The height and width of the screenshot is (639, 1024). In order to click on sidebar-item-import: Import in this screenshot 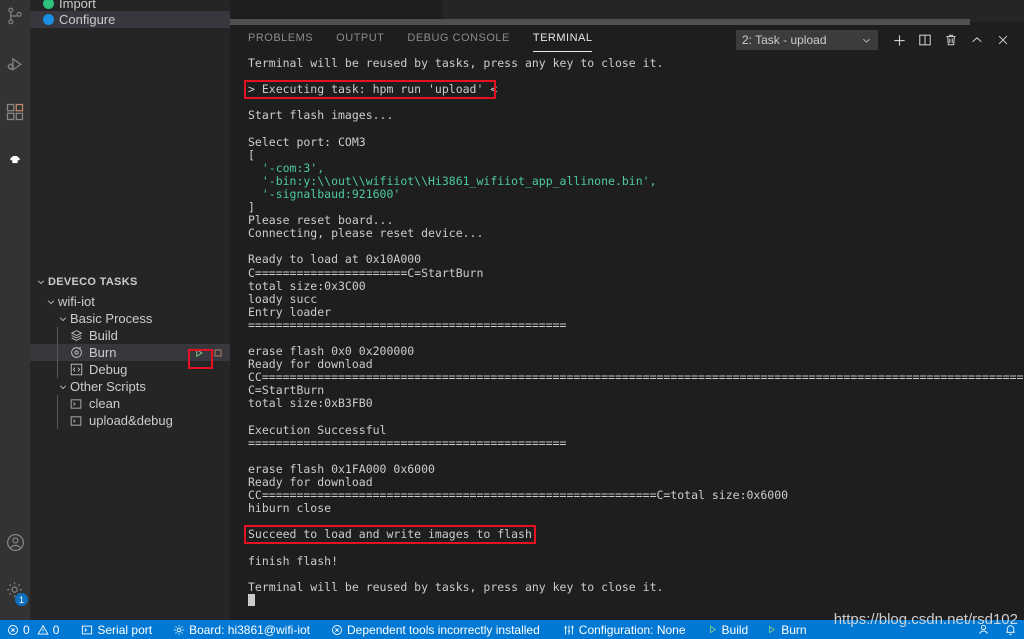, I will do `click(130, 5)`.